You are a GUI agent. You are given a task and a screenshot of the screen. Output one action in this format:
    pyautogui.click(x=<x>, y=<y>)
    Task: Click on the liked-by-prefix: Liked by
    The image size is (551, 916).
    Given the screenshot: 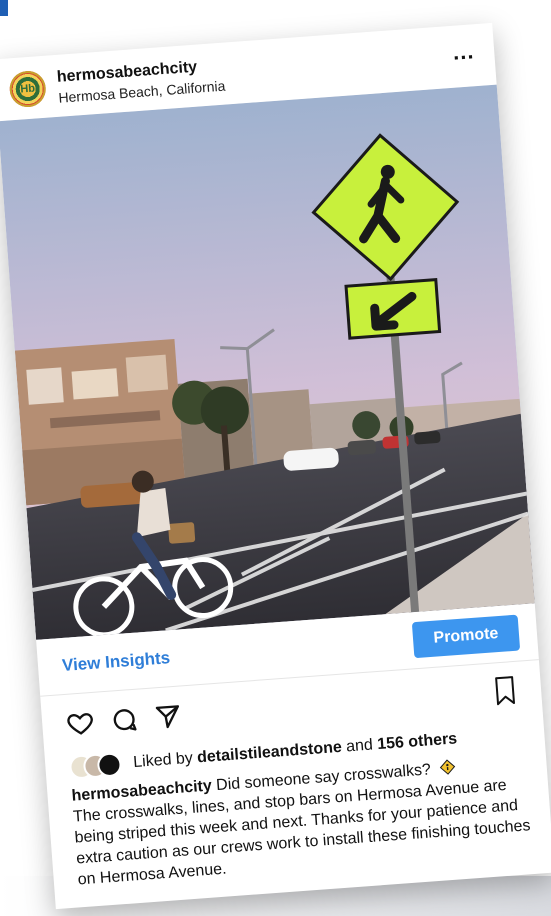 What is the action you would take?
    pyautogui.click(x=163, y=760)
    